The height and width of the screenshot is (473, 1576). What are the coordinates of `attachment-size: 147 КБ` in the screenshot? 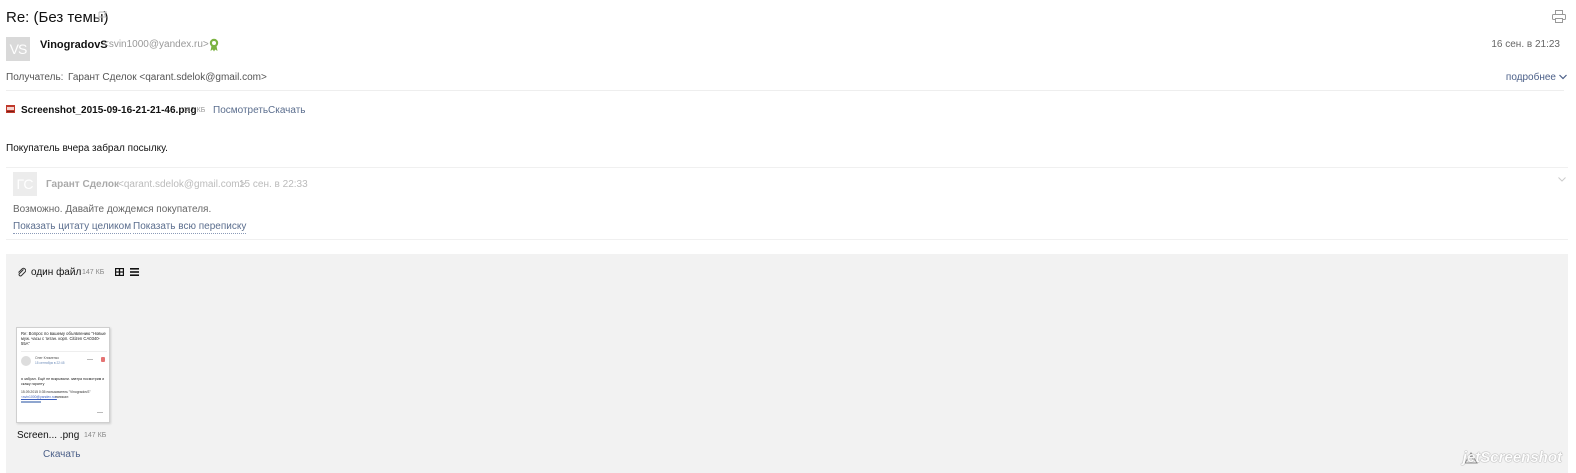 It's located at (194, 110).